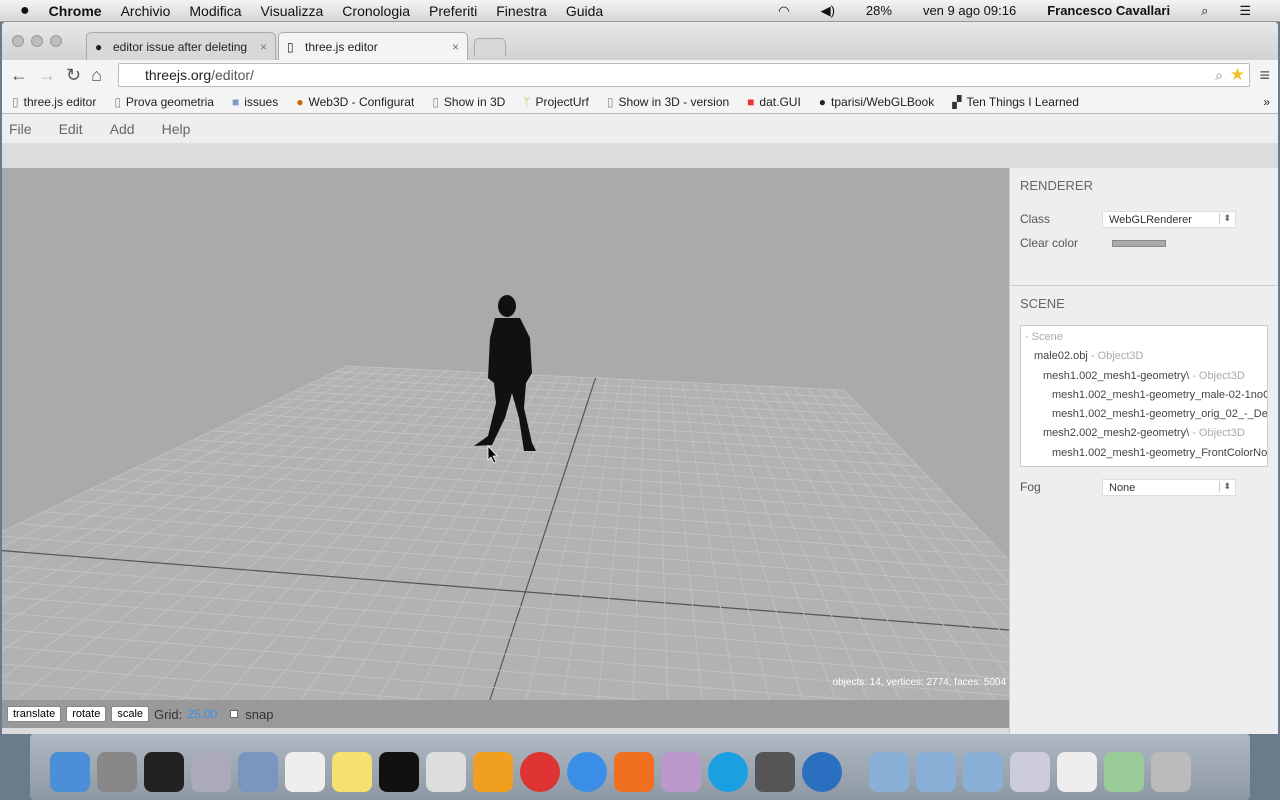 The width and height of the screenshot is (1280, 800). Describe the element at coordinates (122, 129) in the screenshot. I see `menu-add: Add` at that location.